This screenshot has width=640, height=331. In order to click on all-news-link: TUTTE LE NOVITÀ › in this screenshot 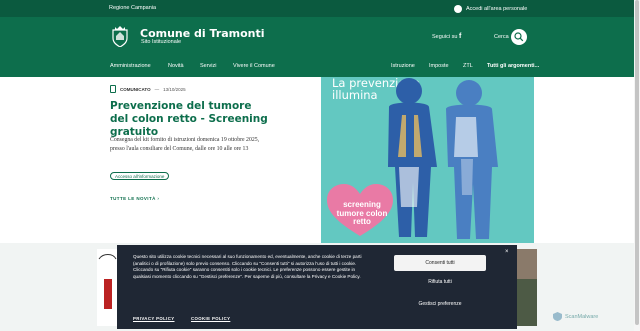, I will do `click(134, 198)`.